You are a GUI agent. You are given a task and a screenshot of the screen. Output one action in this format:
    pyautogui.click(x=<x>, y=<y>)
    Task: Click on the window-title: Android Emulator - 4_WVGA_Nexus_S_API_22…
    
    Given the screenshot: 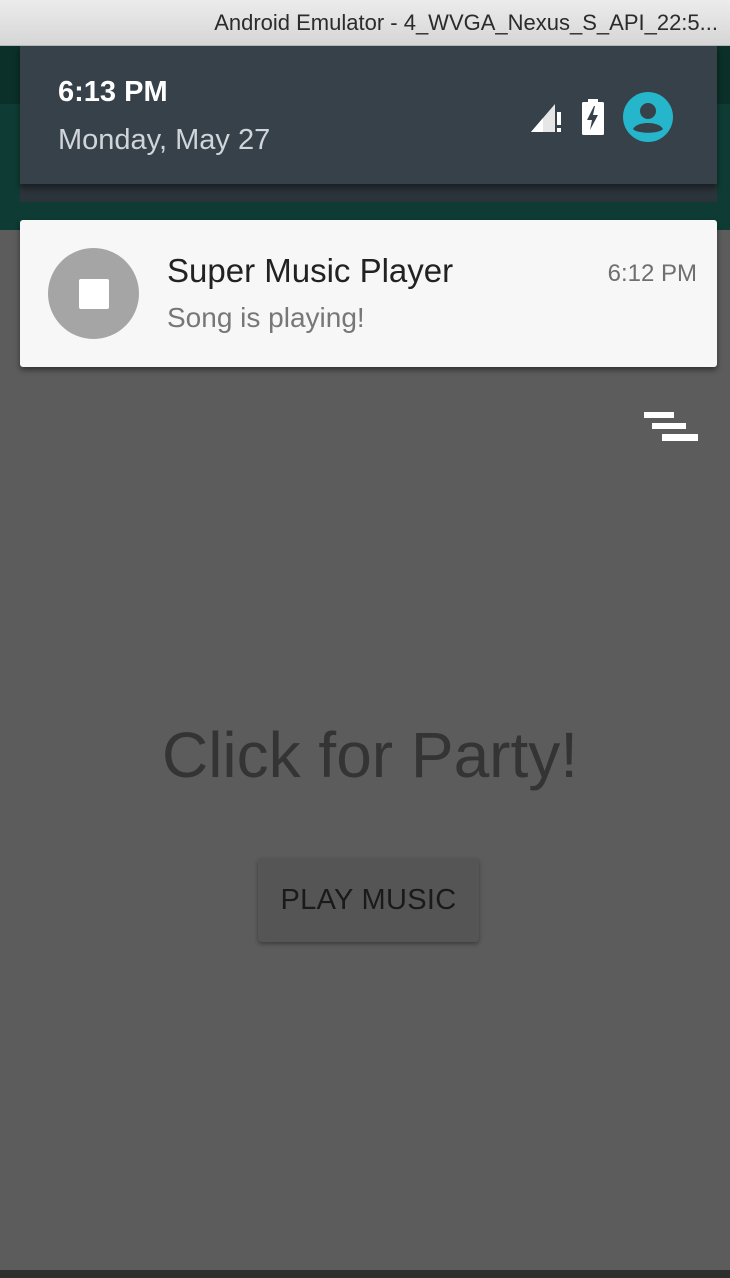 What is the action you would take?
    pyautogui.click(x=466, y=22)
    